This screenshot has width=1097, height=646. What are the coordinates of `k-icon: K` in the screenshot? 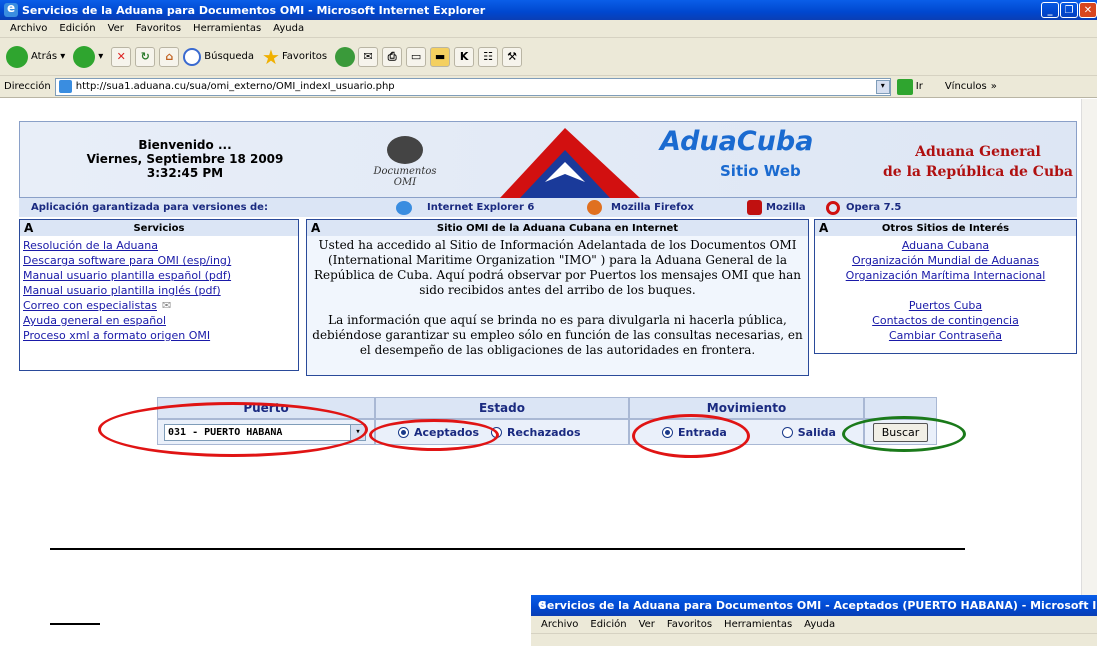 It's located at (464, 56).